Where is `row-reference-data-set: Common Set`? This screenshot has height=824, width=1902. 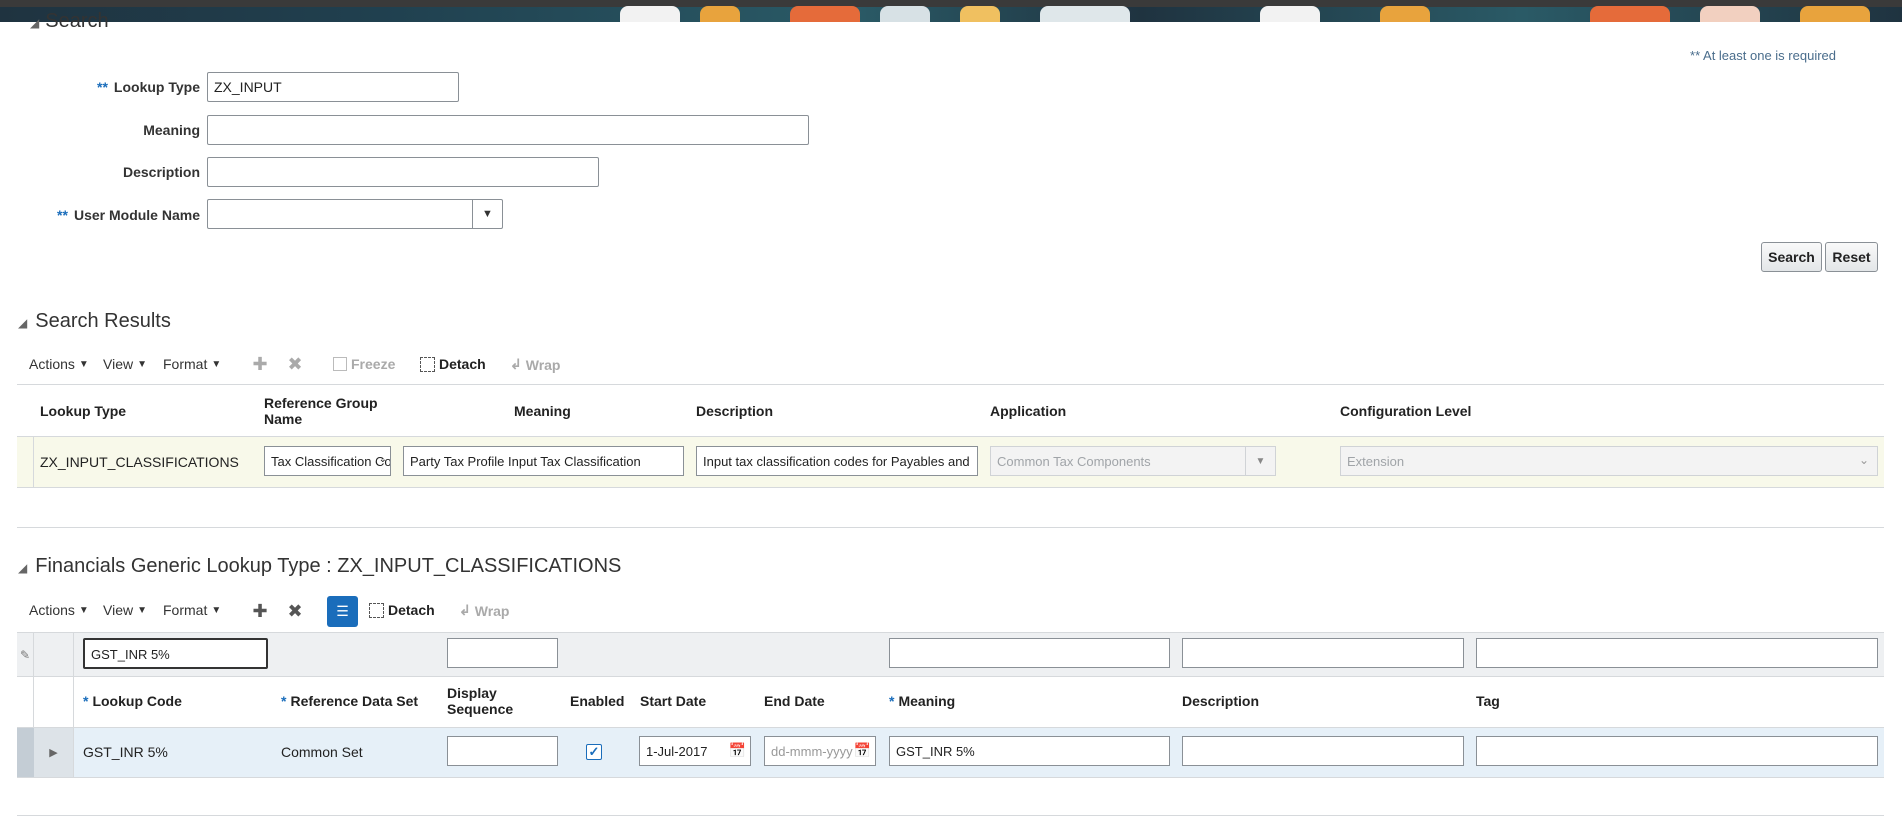 row-reference-data-set: Common Set is located at coordinates (322, 752).